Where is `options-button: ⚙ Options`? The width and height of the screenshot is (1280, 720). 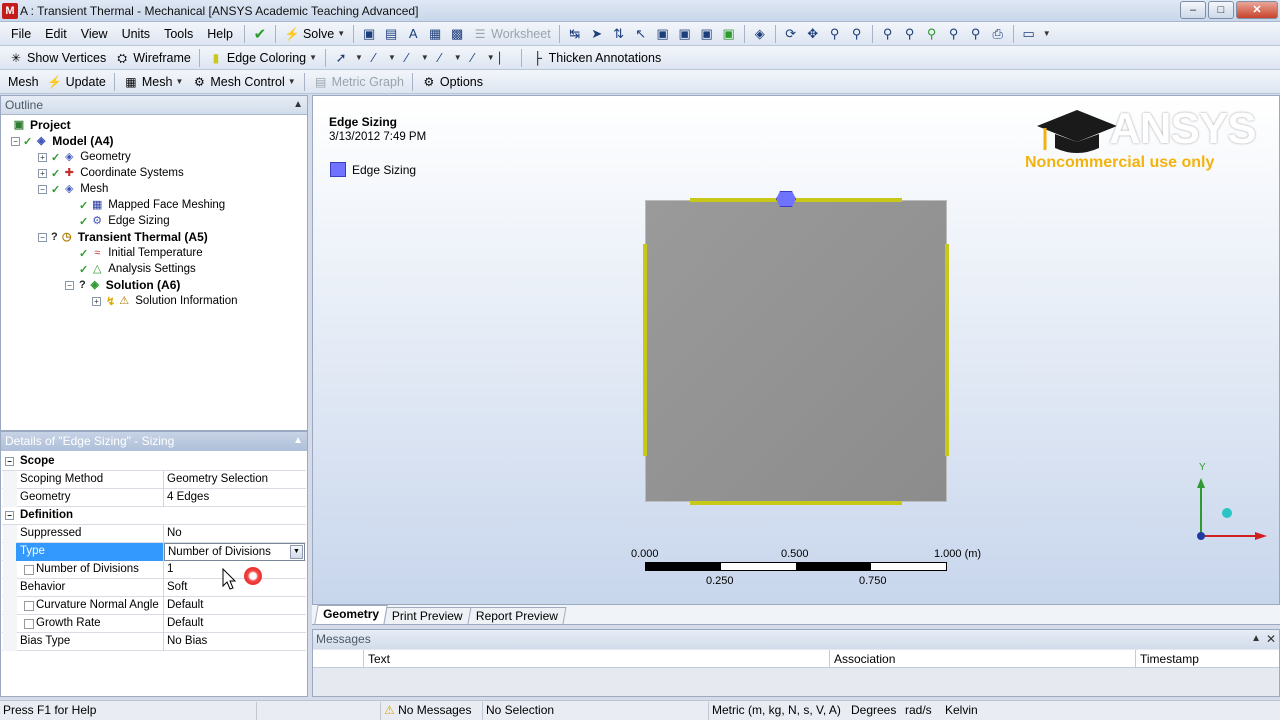
options-button: ⚙ Options is located at coordinates (452, 82).